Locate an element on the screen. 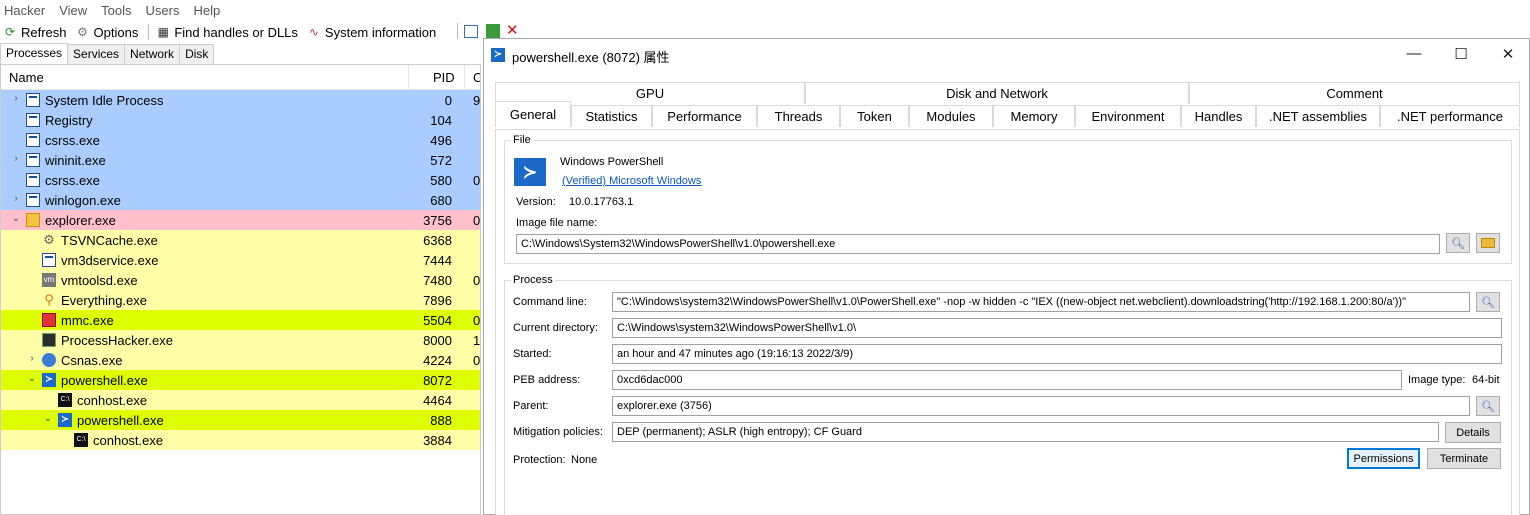  inspect-file-button: 🔍︎ is located at coordinates (1458, 243).